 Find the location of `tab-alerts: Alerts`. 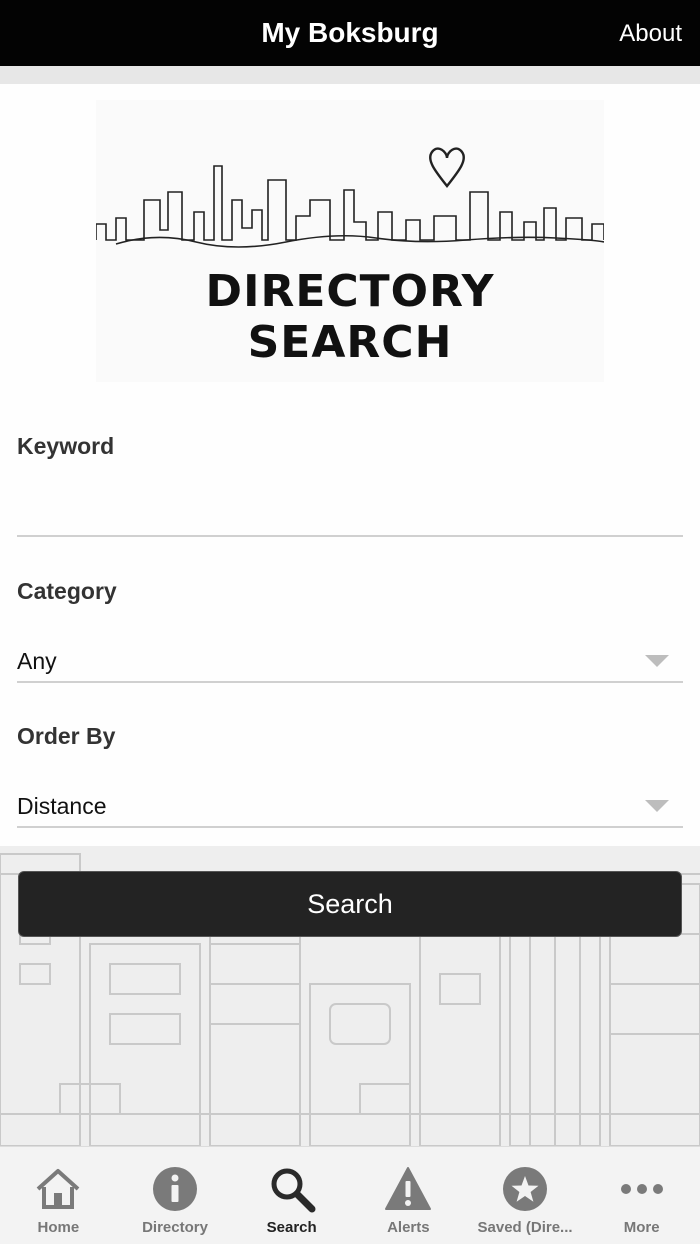

tab-alerts: Alerts is located at coordinates (408, 1195).